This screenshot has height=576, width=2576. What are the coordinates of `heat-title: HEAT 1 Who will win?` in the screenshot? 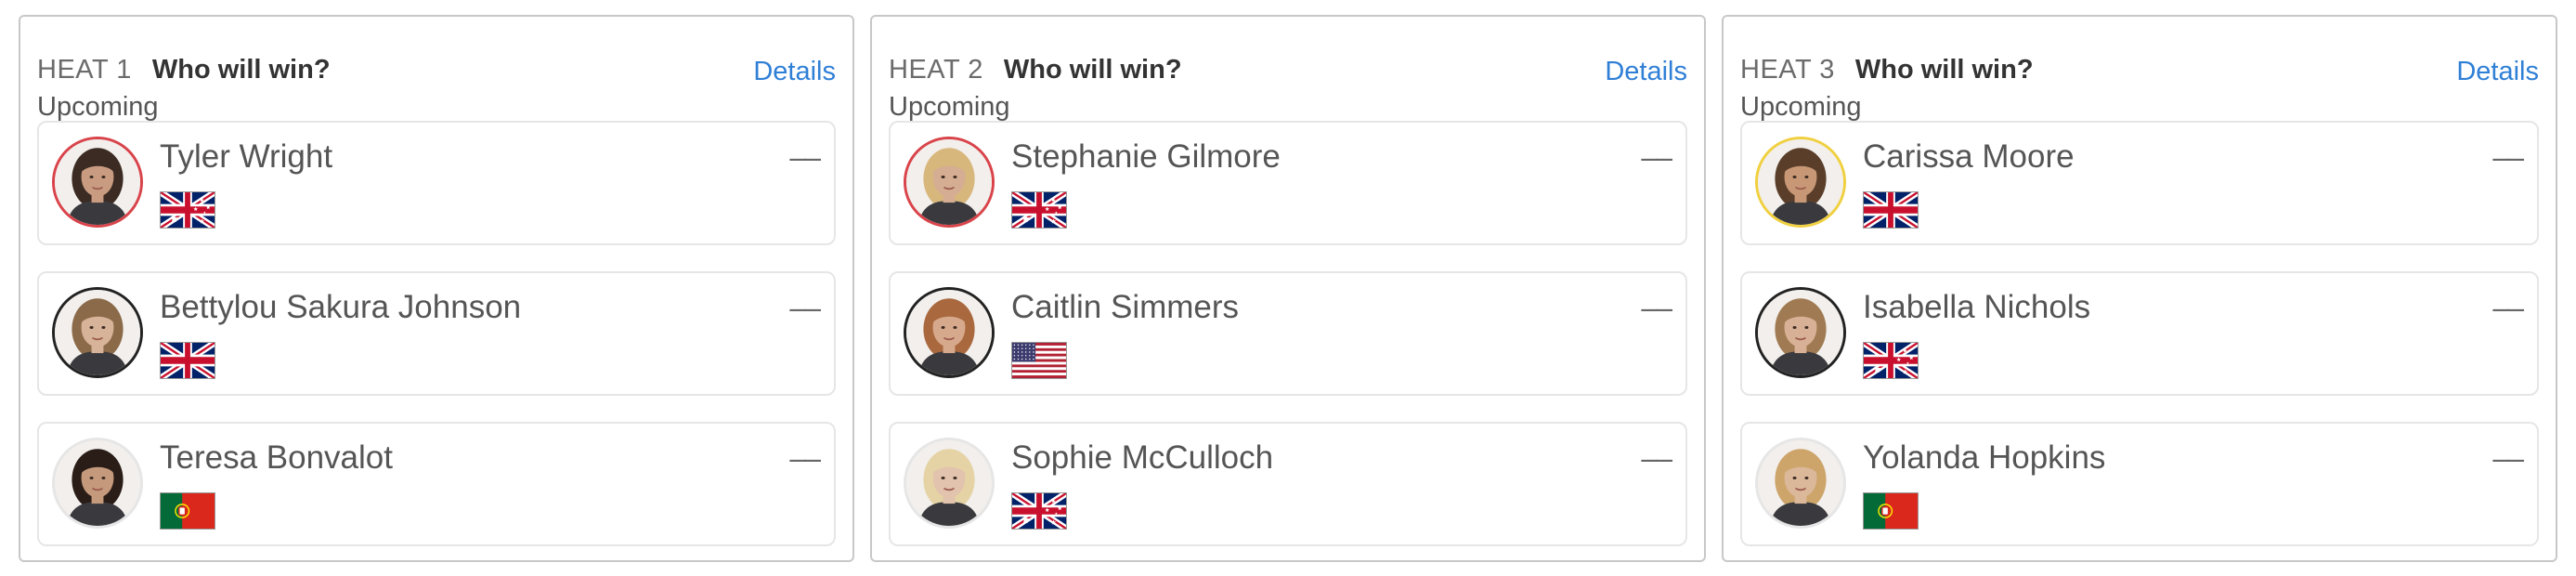 It's located at (184, 69).